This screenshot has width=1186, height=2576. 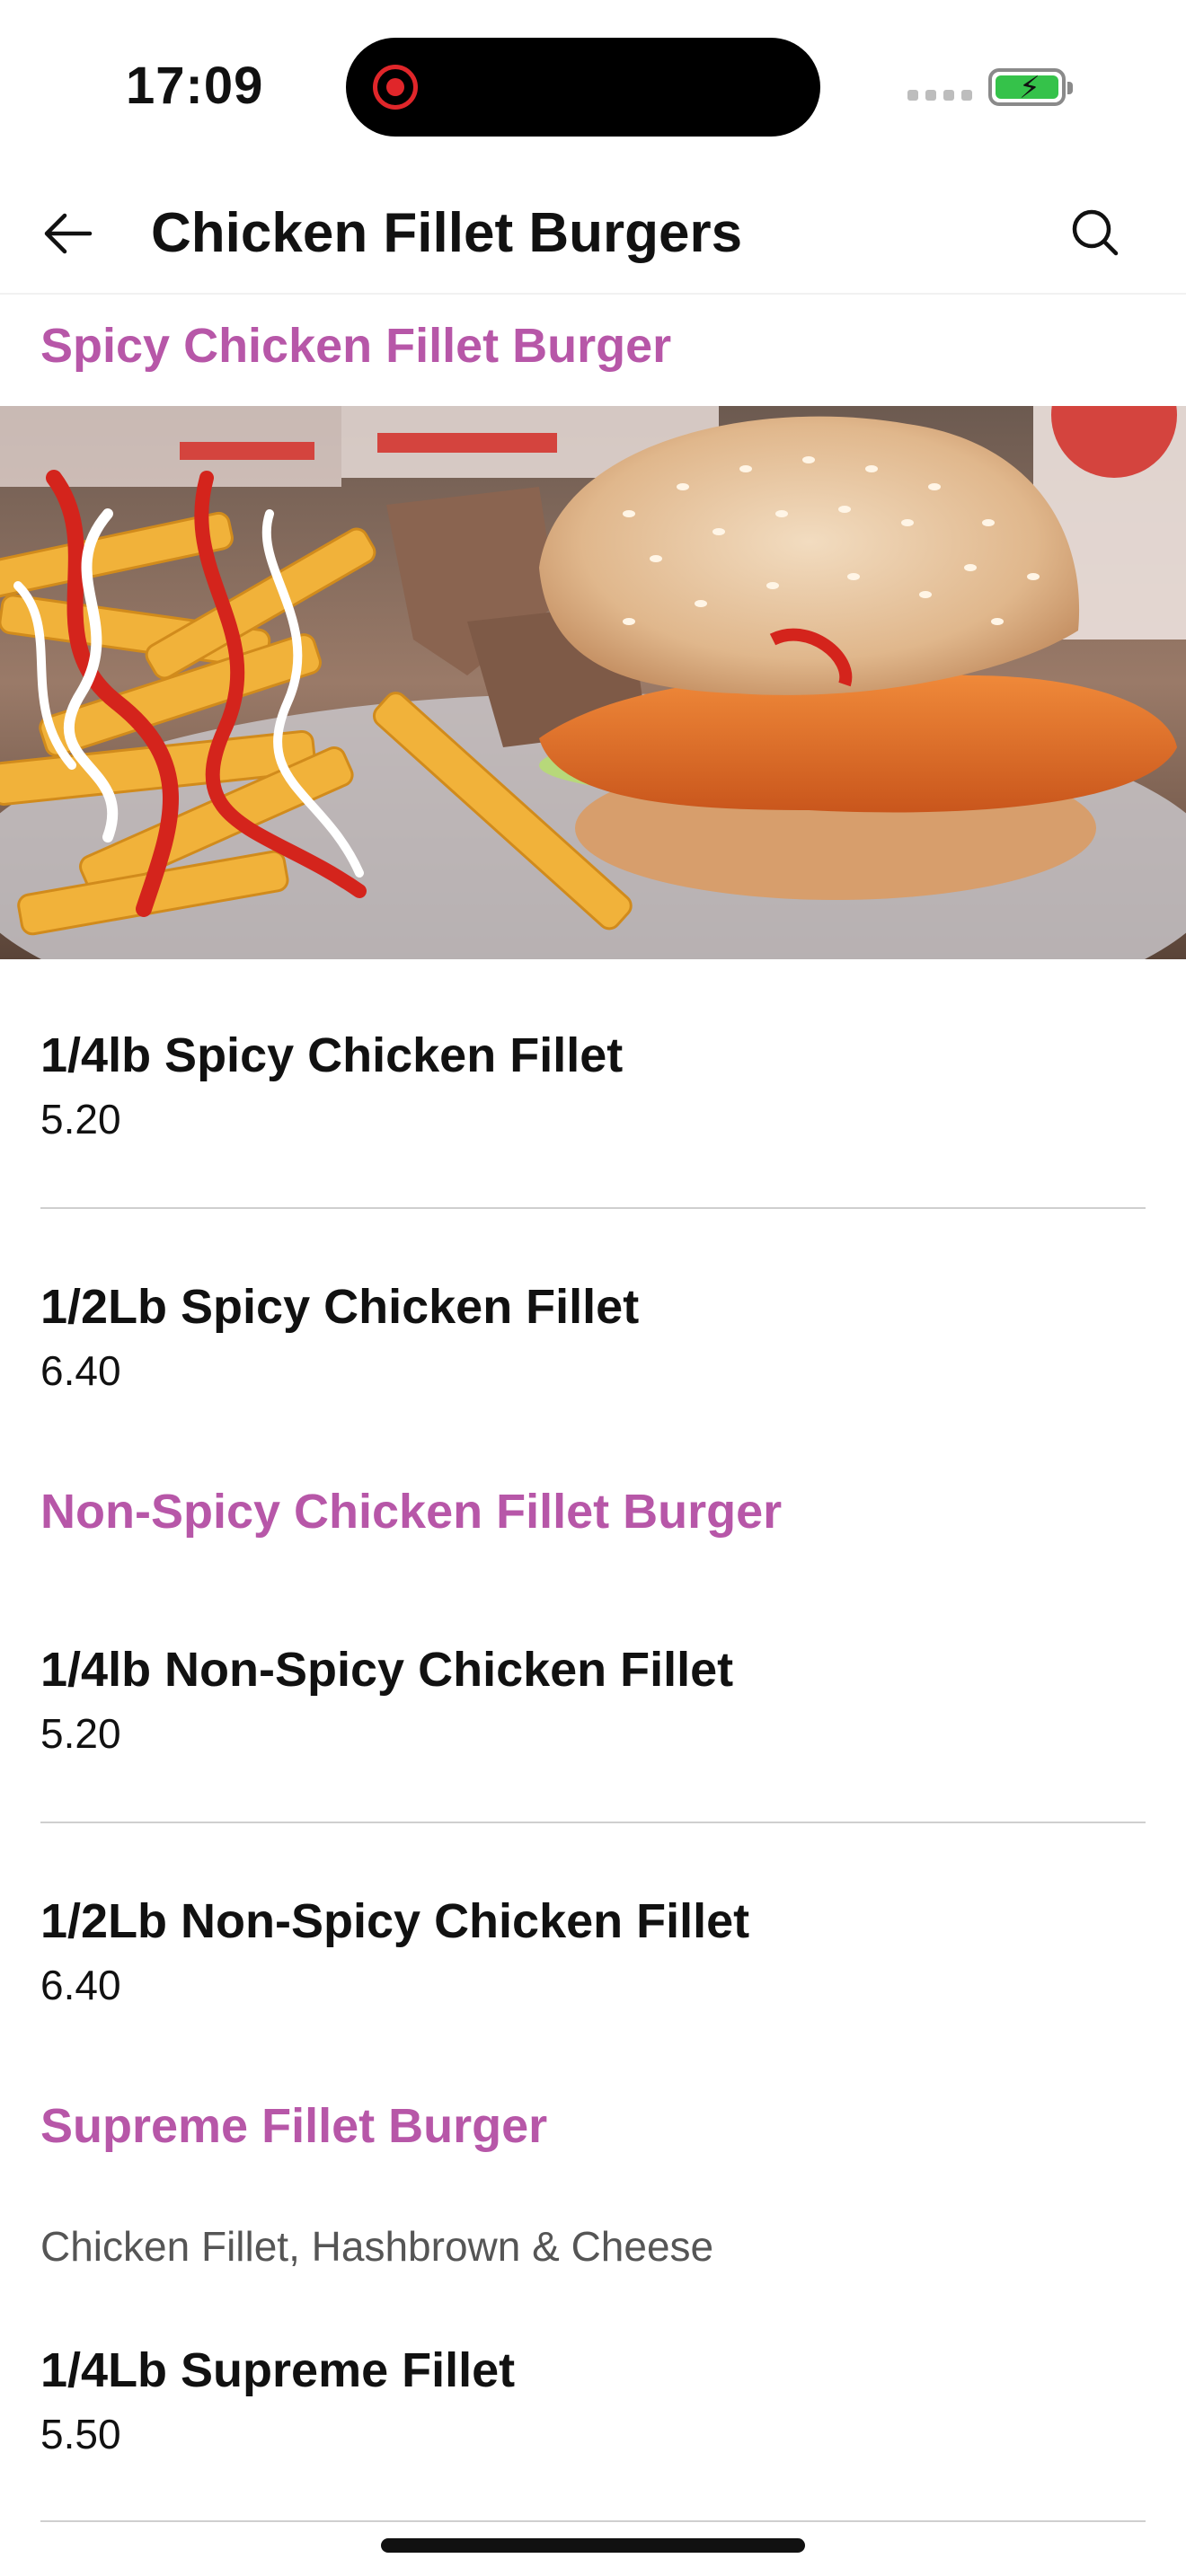 I want to click on item-name: 1/4lb Spicy Chicken Fillet, so click(x=332, y=1055).